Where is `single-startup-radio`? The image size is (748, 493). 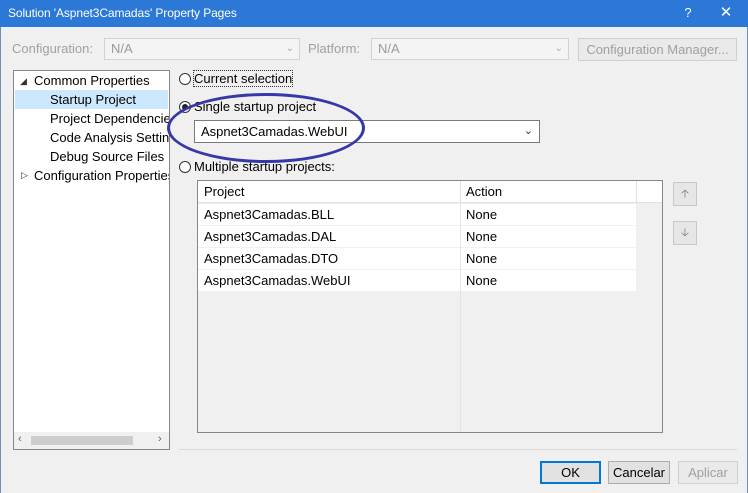
single-startup-radio is located at coordinates (185, 107).